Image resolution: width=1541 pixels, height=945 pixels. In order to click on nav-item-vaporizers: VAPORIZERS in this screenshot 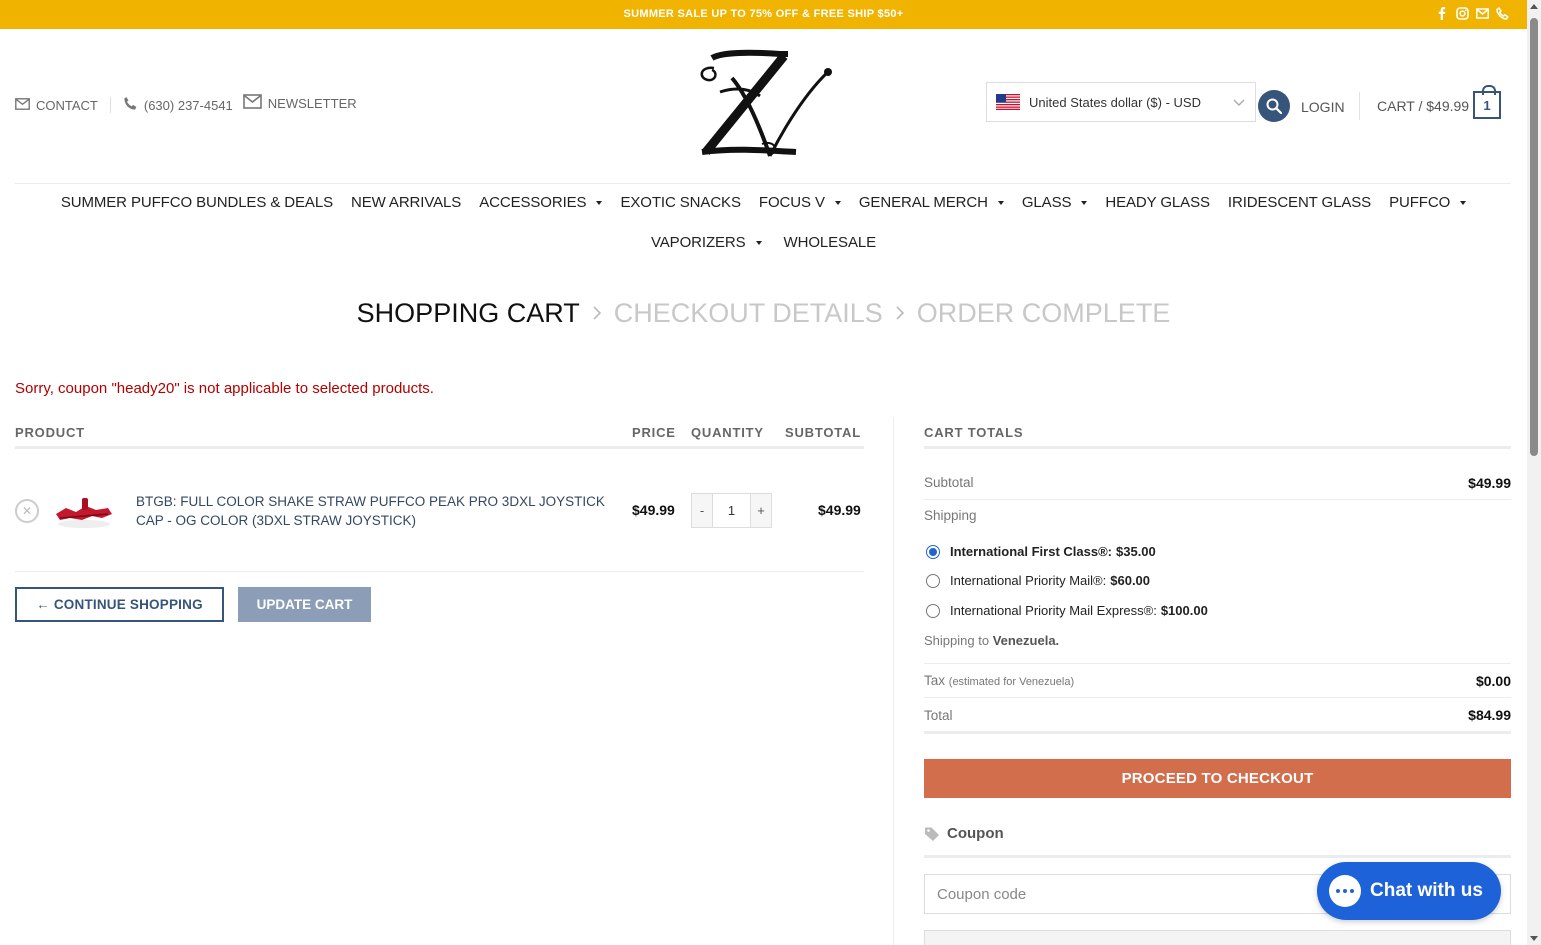, I will do `click(706, 242)`.